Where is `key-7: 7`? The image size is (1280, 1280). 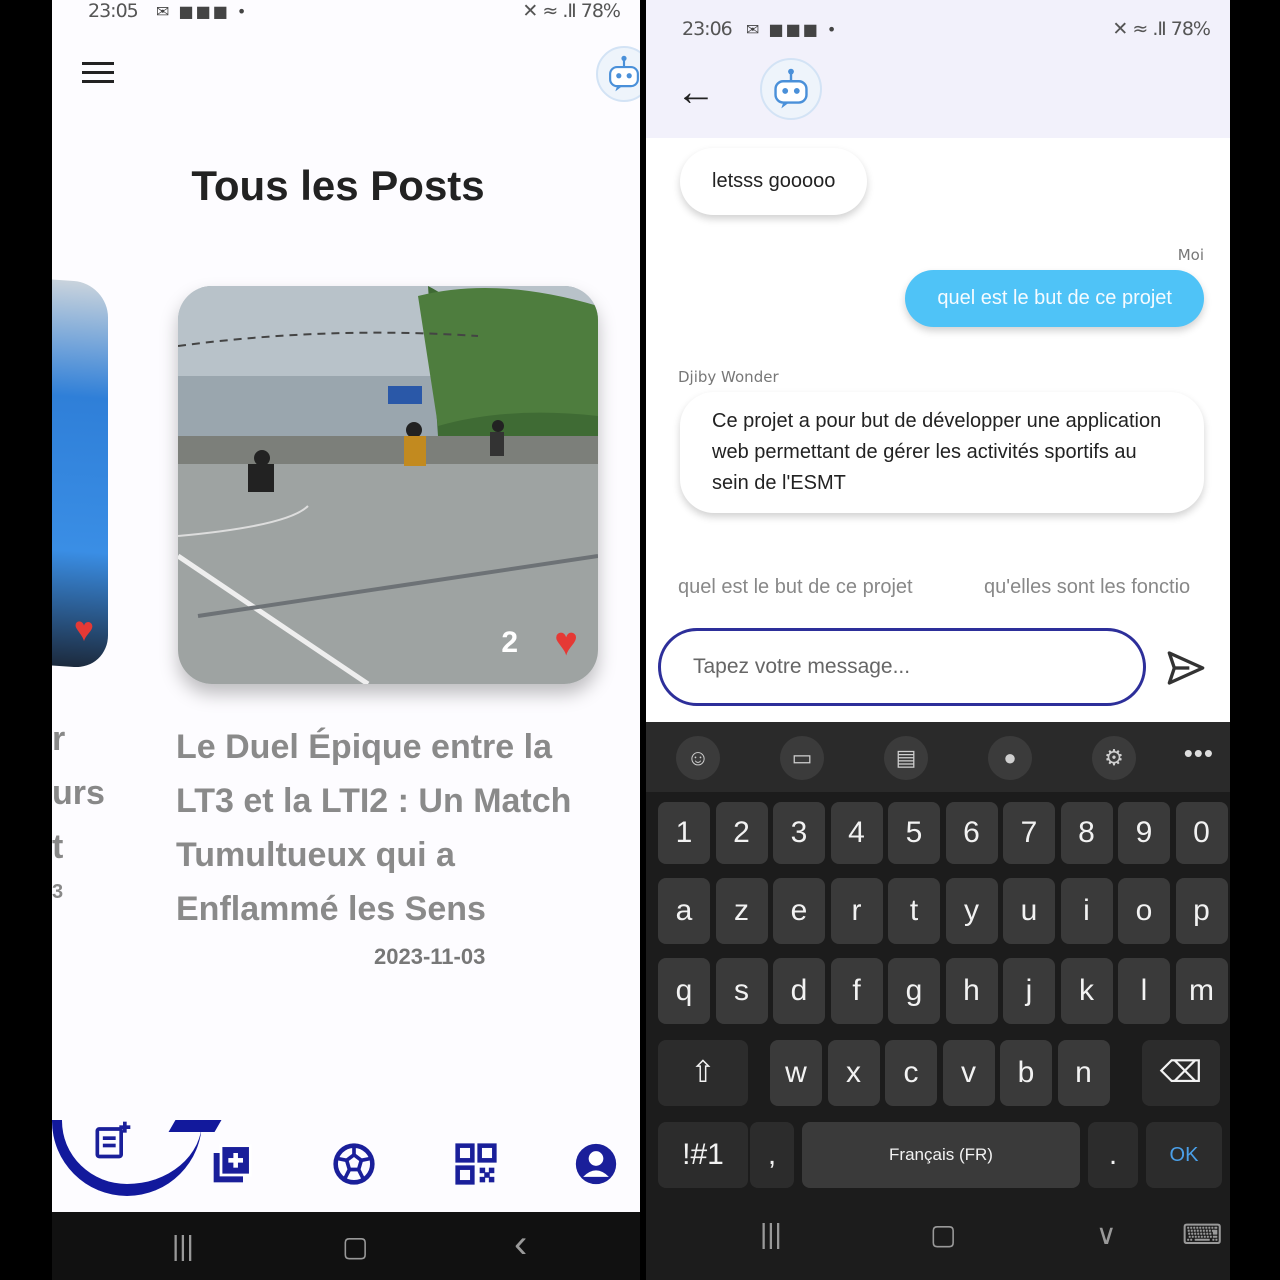
key-7: 7 is located at coordinates (1029, 833).